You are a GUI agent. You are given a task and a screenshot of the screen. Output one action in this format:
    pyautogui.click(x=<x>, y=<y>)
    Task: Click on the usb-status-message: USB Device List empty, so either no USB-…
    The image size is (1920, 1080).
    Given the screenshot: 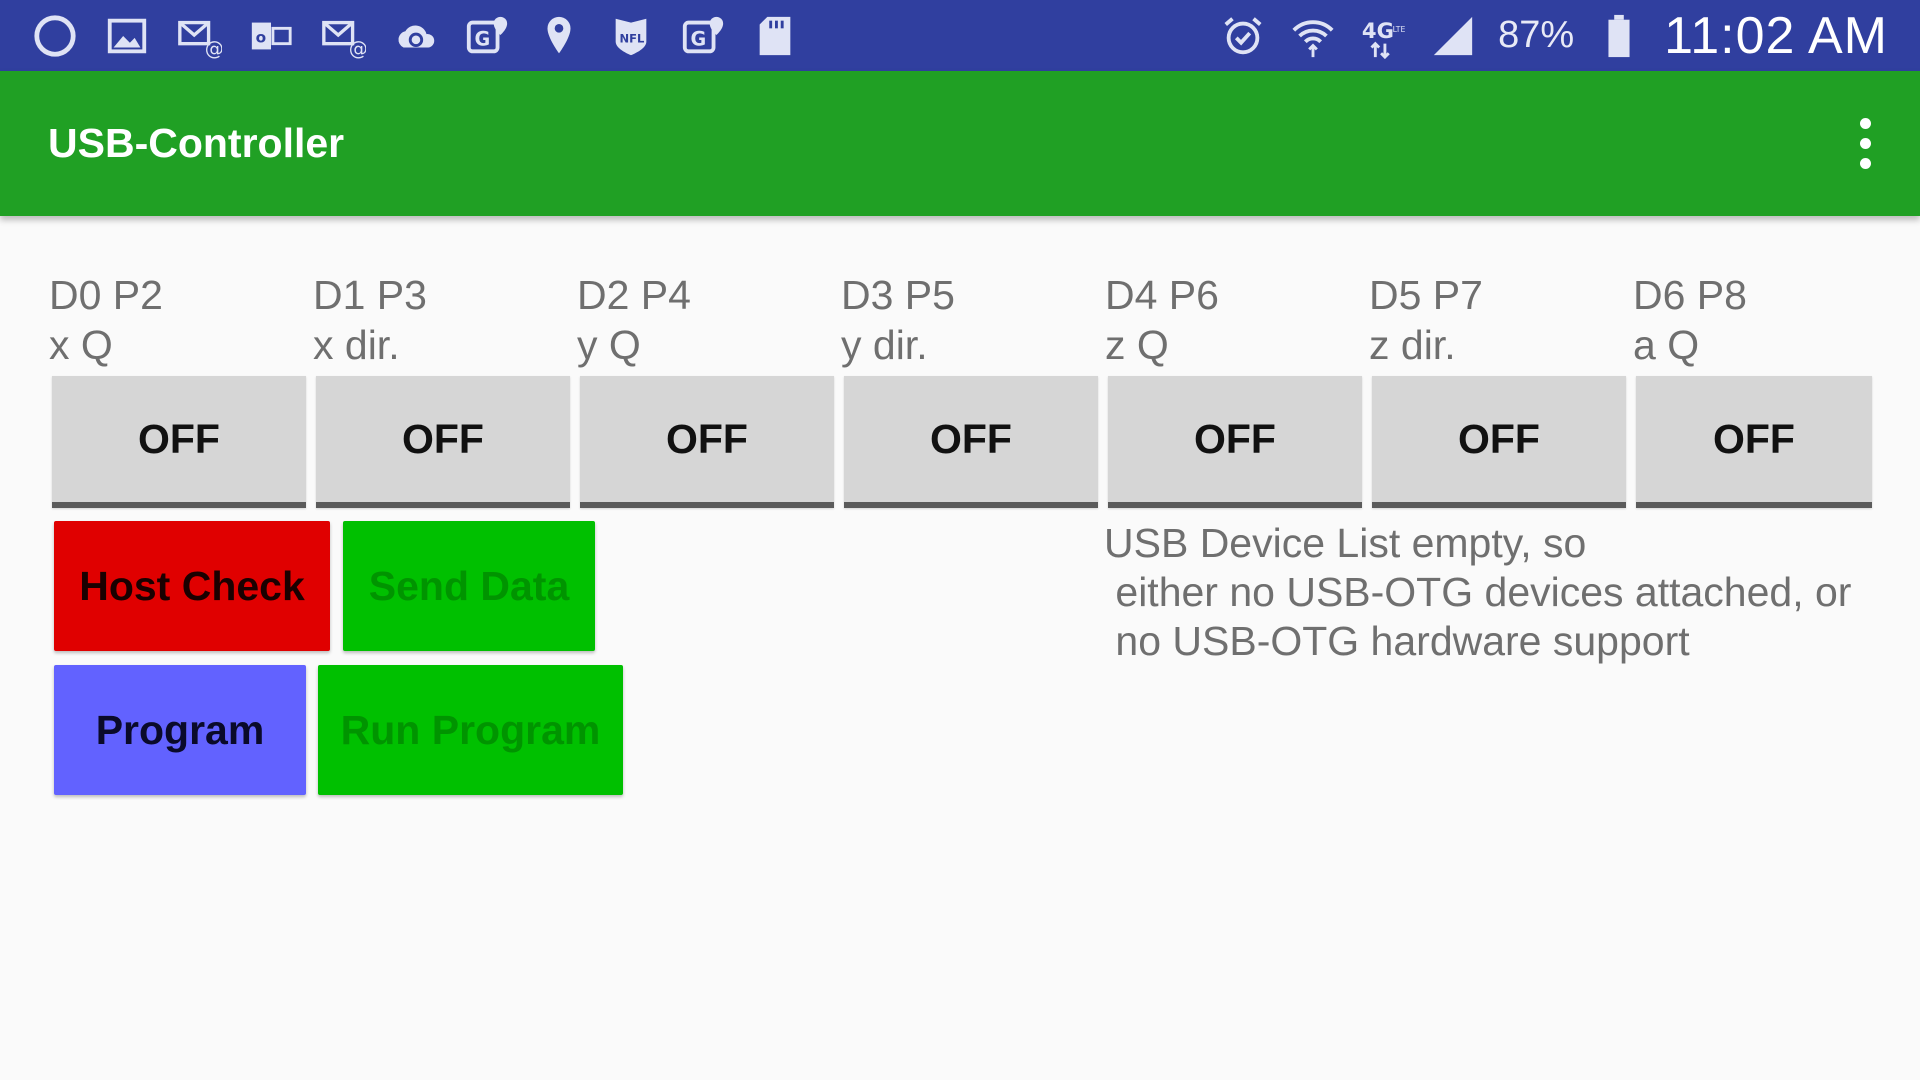 What is the action you would take?
    pyautogui.click(x=1478, y=592)
    